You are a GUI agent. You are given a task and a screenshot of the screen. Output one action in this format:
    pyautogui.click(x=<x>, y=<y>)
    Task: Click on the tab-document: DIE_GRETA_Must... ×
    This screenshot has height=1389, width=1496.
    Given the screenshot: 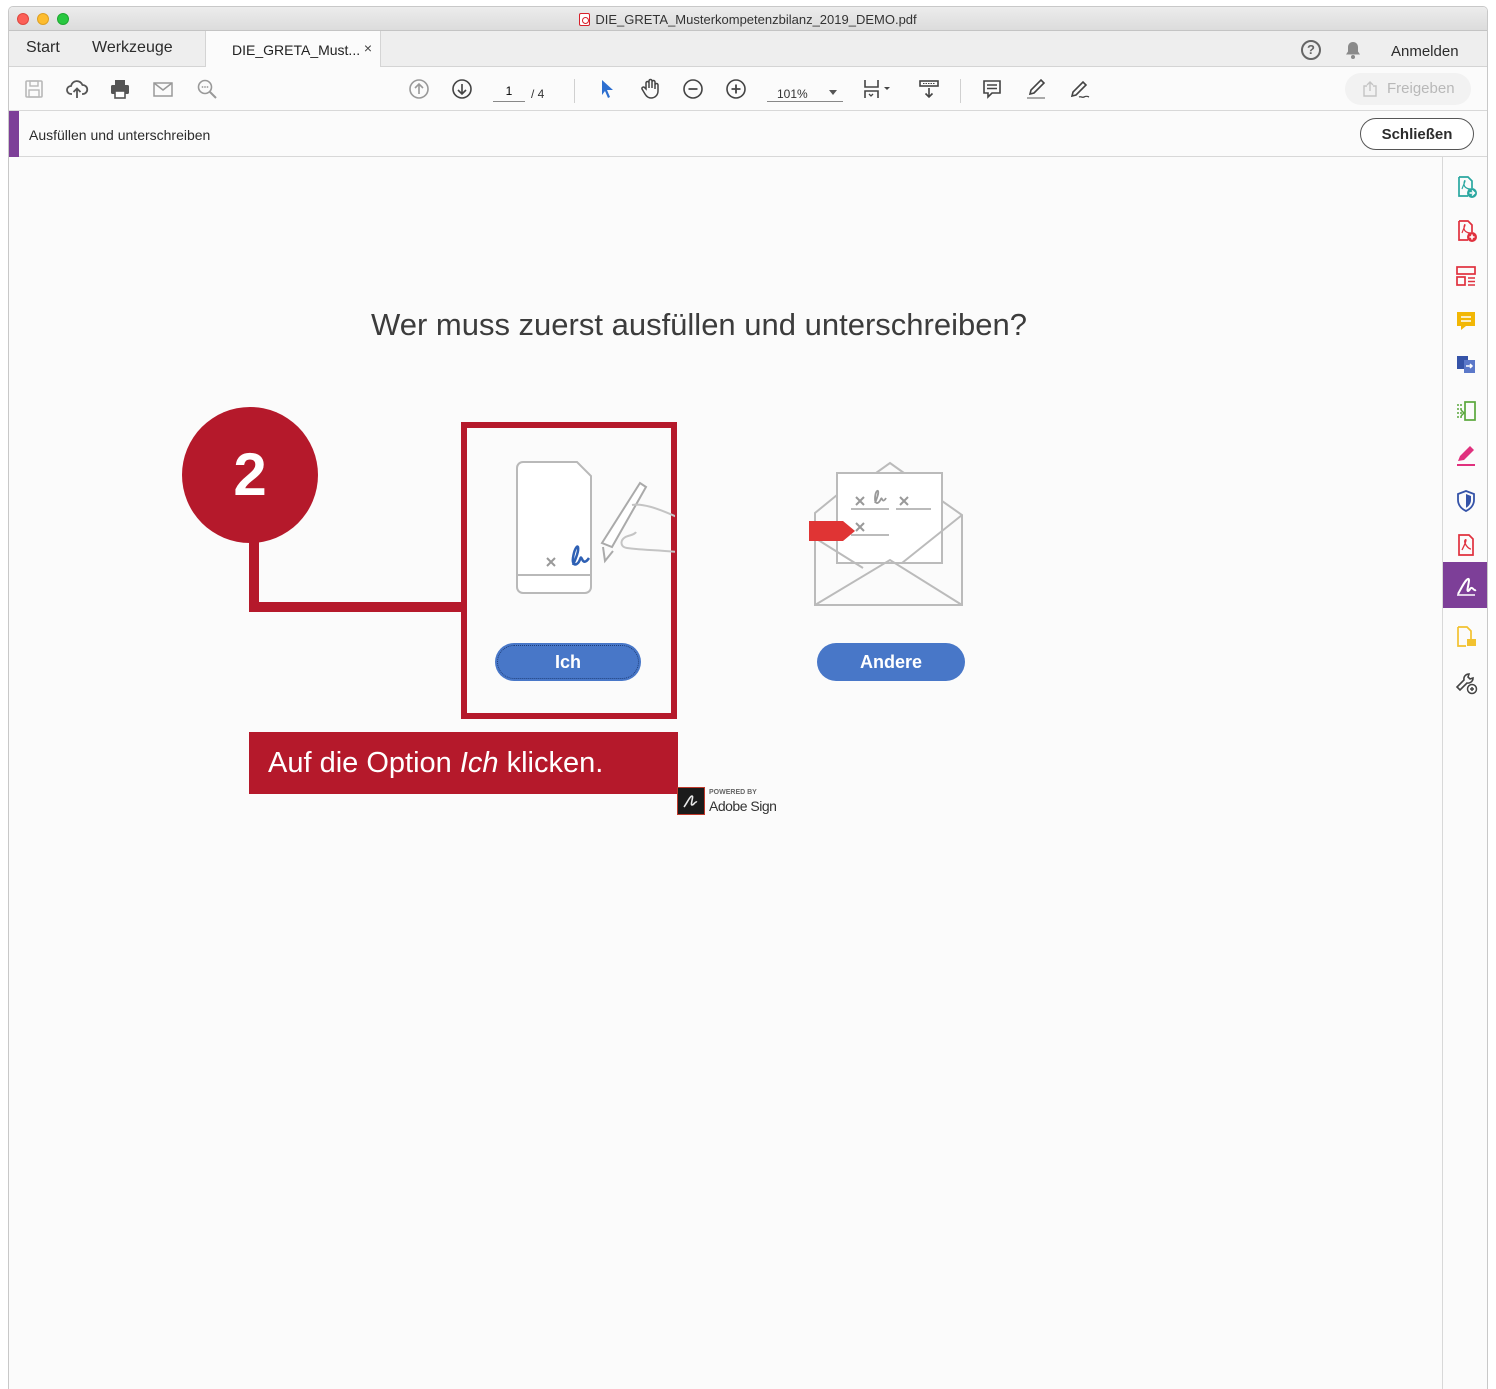 What is the action you would take?
    pyautogui.click(x=293, y=49)
    